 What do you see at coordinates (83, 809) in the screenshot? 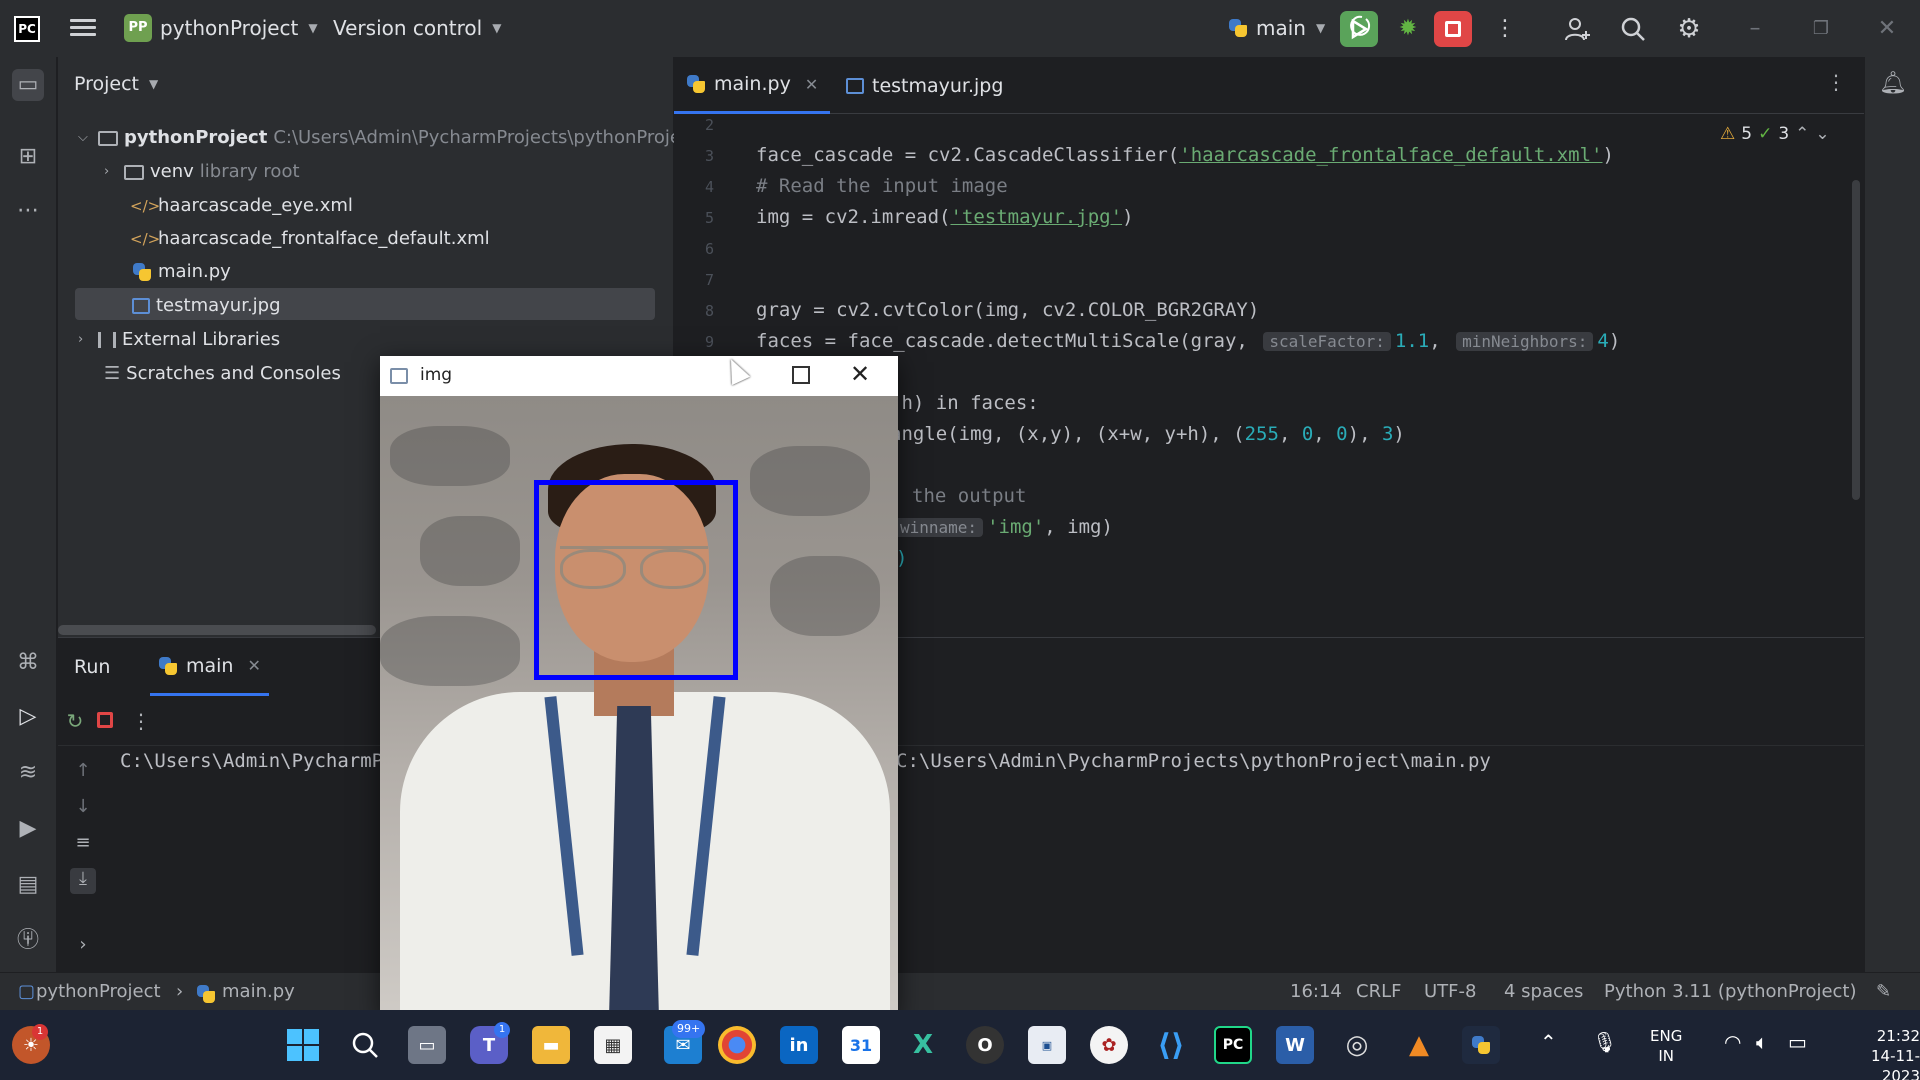
I see `arrow-down-icon: ↓` at bounding box center [83, 809].